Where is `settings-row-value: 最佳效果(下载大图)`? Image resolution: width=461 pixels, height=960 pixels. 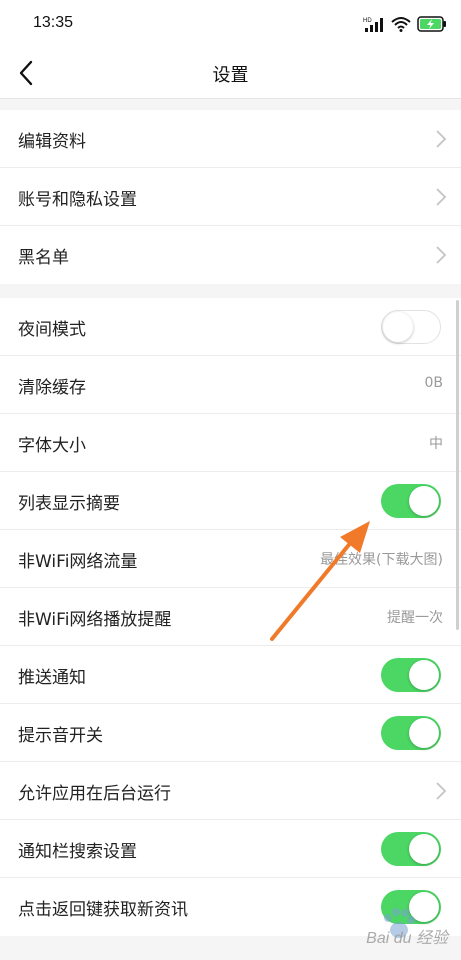 settings-row-value: 最佳效果(下载大图) is located at coordinates (381, 560).